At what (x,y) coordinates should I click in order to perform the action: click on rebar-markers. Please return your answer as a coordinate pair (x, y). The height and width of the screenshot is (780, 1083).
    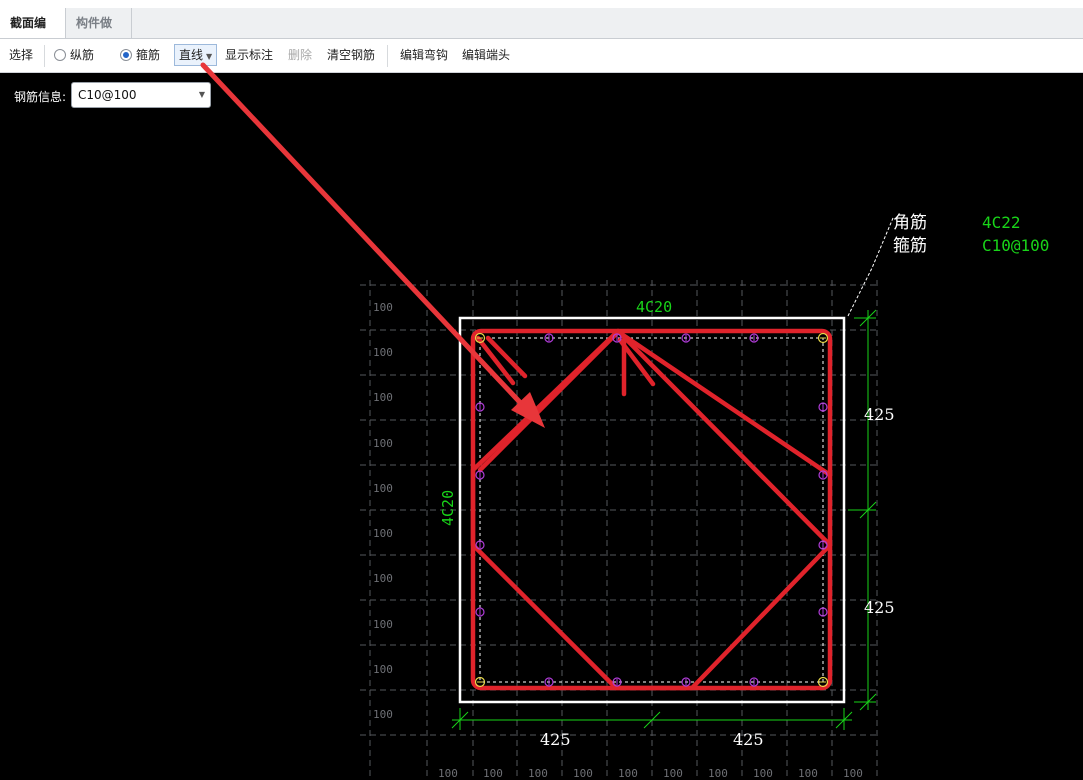
    Looking at the image, I should click on (651, 510).